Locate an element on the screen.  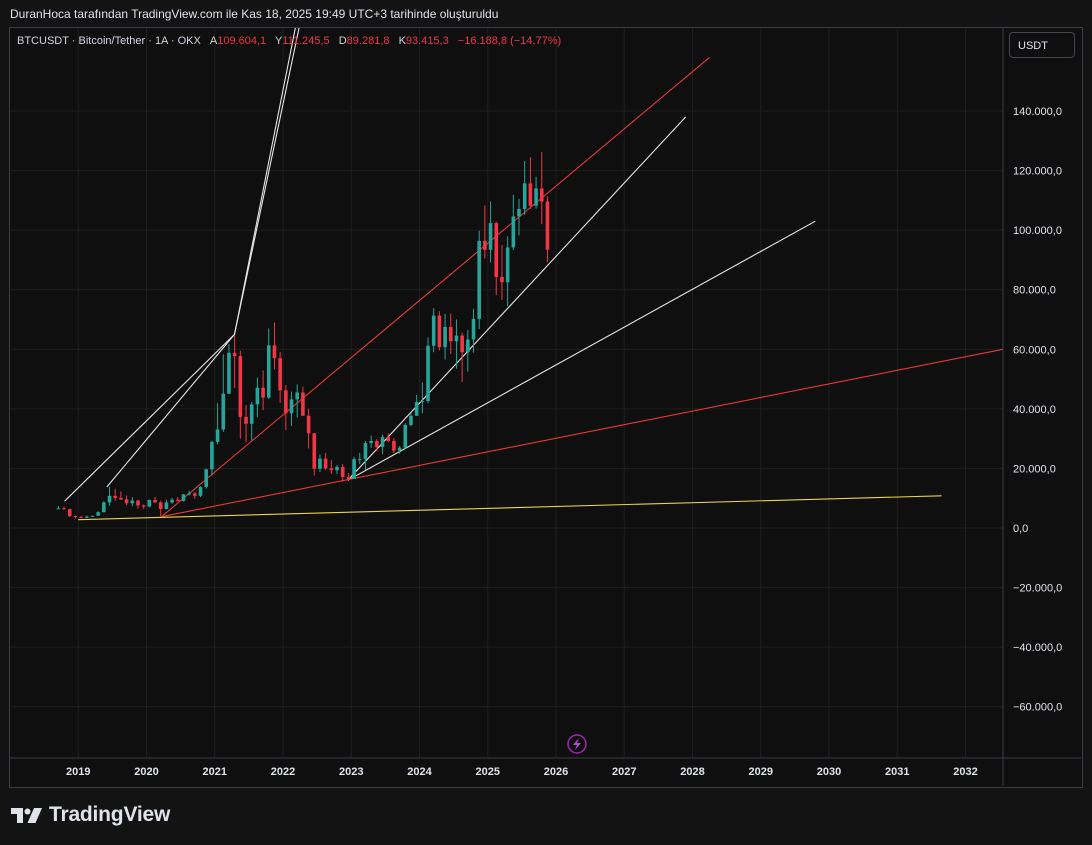
y-tick-label: 20.000,0 is located at coordinates (1034, 469).